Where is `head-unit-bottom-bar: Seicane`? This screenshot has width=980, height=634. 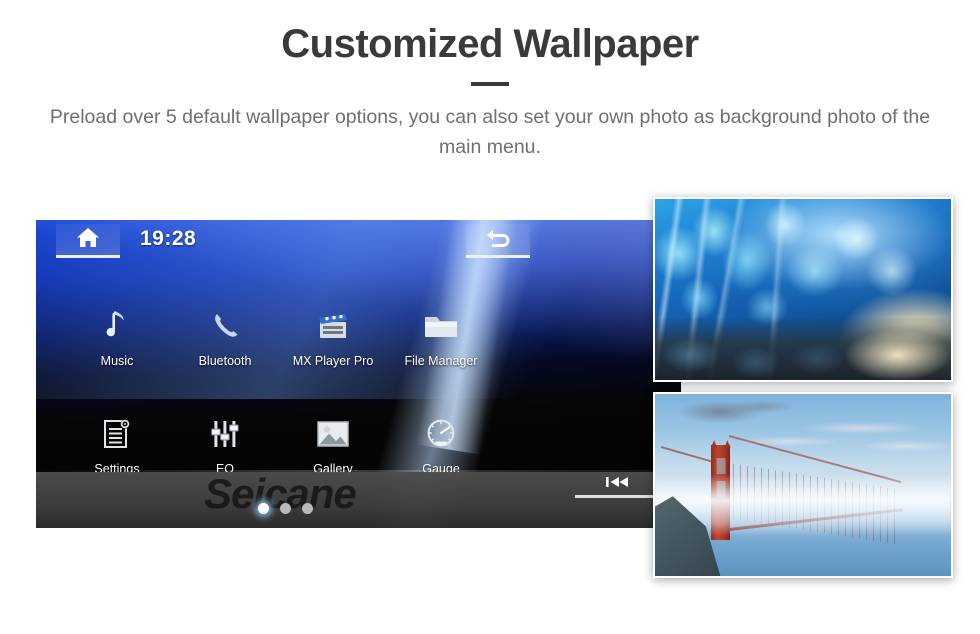 head-unit-bottom-bar: Seicane is located at coordinates (358, 500).